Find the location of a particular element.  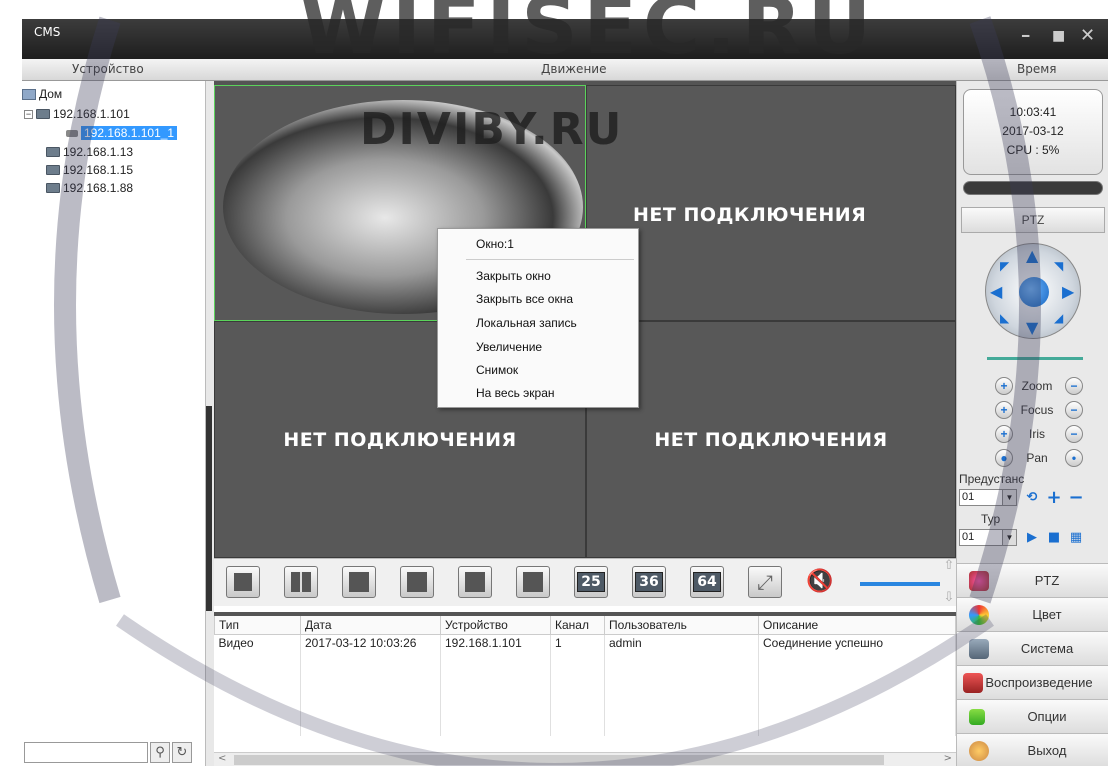

tour-stop-icon: ■ is located at coordinates (1054, 538).